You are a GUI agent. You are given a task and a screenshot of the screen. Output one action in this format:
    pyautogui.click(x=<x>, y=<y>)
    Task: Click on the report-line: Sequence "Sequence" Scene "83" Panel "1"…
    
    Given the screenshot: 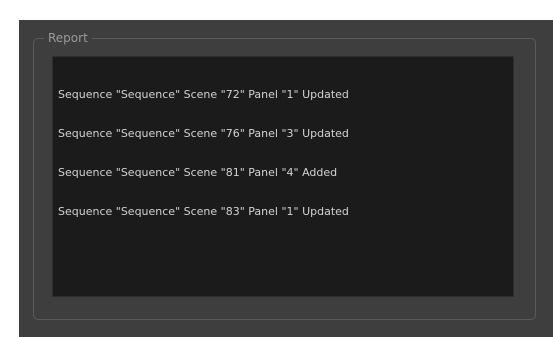 What is the action you would take?
    pyautogui.click(x=203, y=211)
    